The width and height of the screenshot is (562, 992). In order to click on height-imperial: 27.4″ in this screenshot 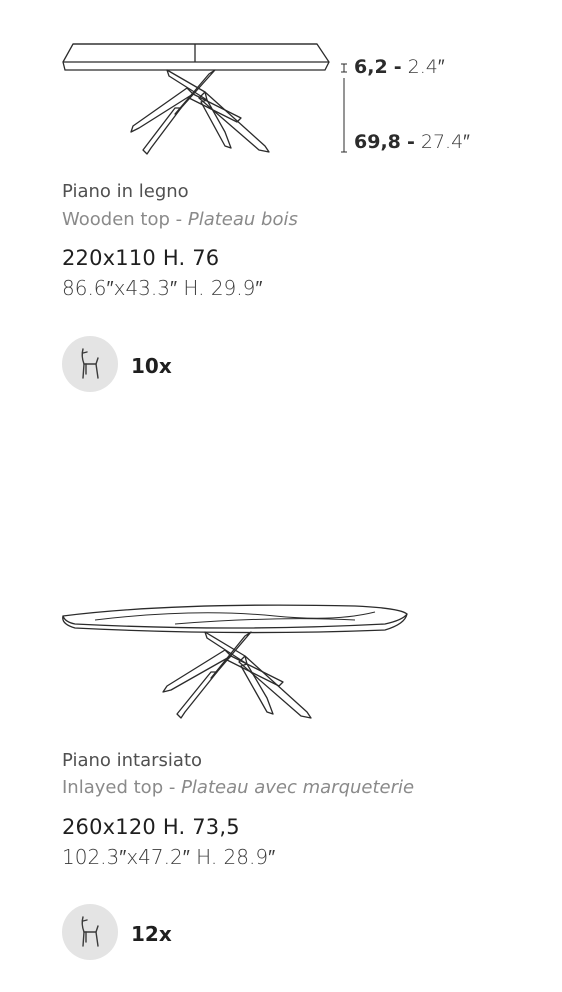, I will do `click(445, 142)`.